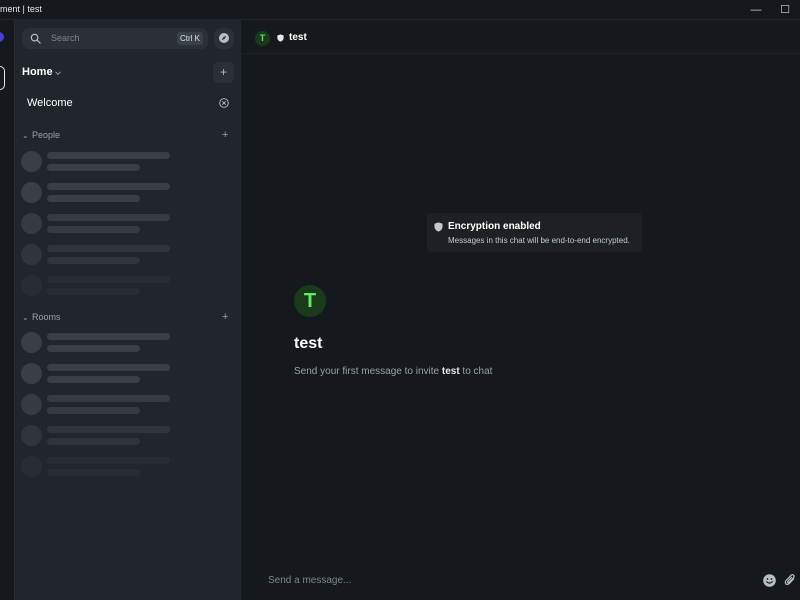 The width and height of the screenshot is (800, 600). What do you see at coordinates (223, 72) in the screenshot?
I see `add-room-button: +` at bounding box center [223, 72].